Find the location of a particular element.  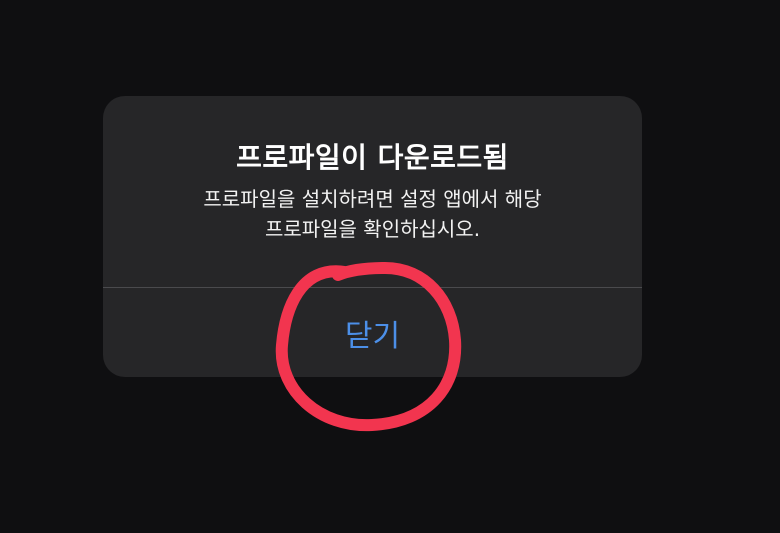

close-button: 닫기 is located at coordinates (372, 332).